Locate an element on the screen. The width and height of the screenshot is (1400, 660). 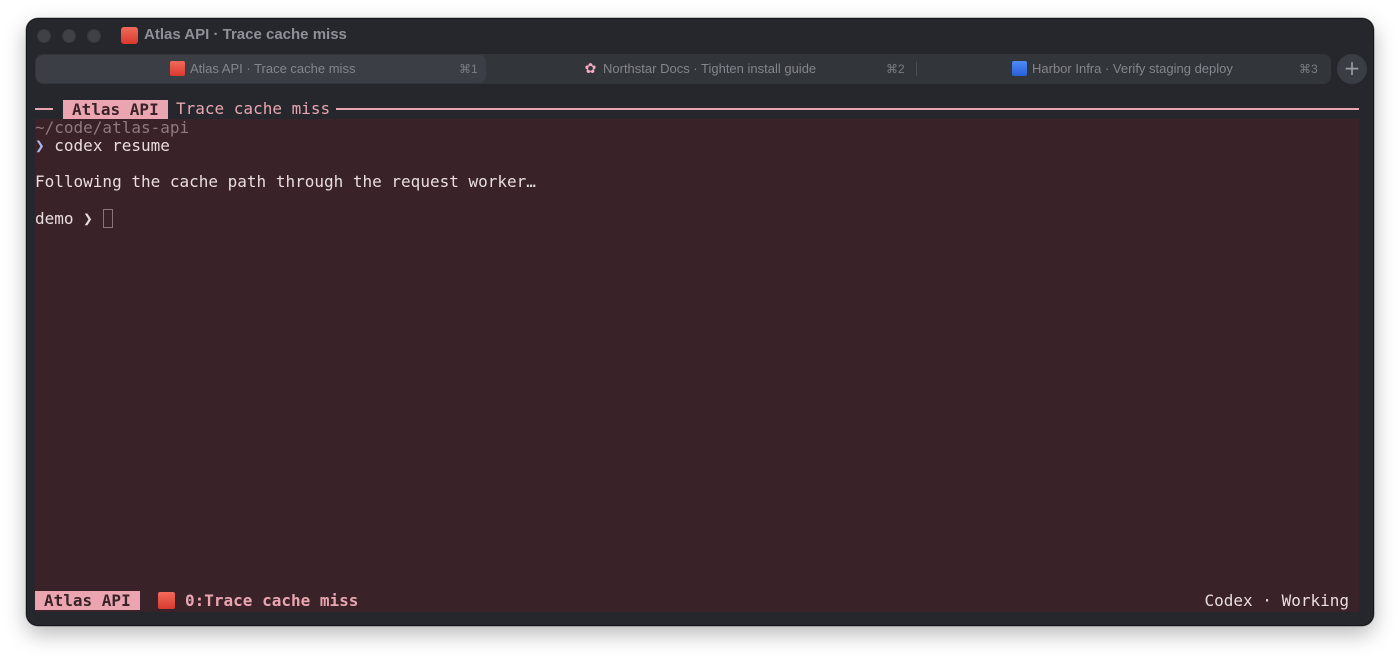
window-title: Atlas API · Trace cache miss is located at coordinates (245, 34).